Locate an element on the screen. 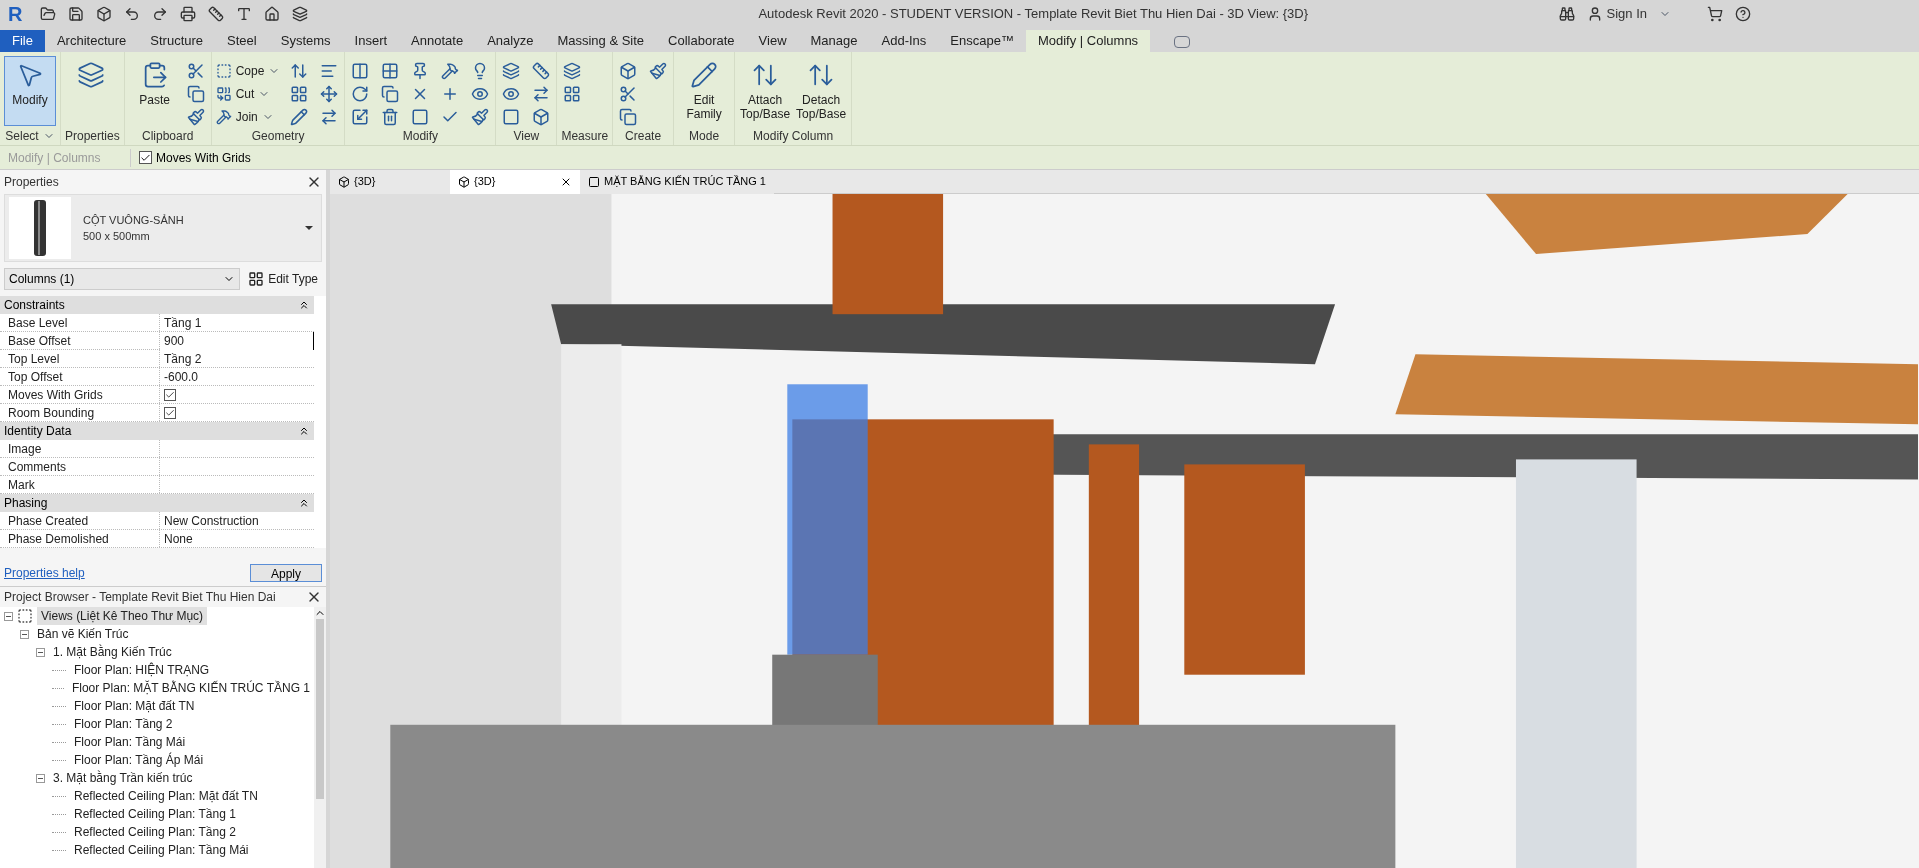 Image resolution: width=1919 pixels, height=868 pixels. sign-in-button: Sign In is located at coordinates (1616, 14).